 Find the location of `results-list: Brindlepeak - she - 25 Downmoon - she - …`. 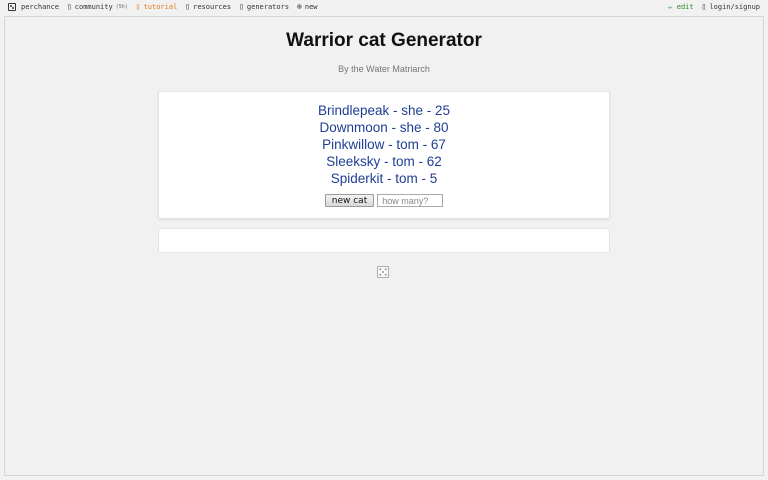

results-list: Brindlepeak - she - 25 Downmoon - she - … is located at coordinates (384, 144).